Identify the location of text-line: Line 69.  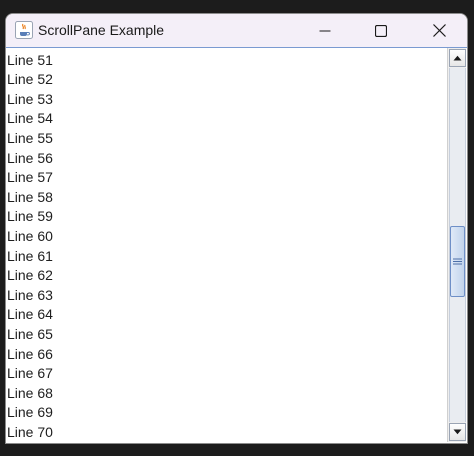
(30, 412).